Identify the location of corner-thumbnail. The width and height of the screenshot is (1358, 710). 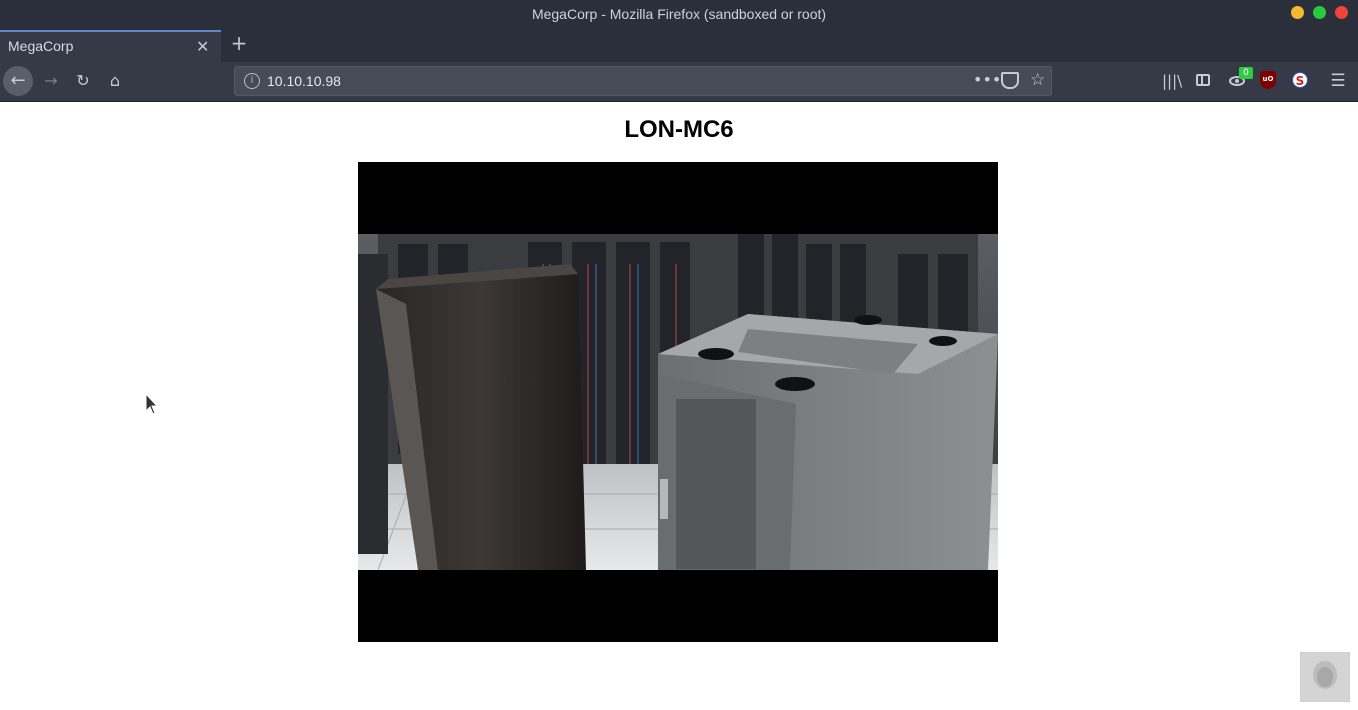
(1325, 677).